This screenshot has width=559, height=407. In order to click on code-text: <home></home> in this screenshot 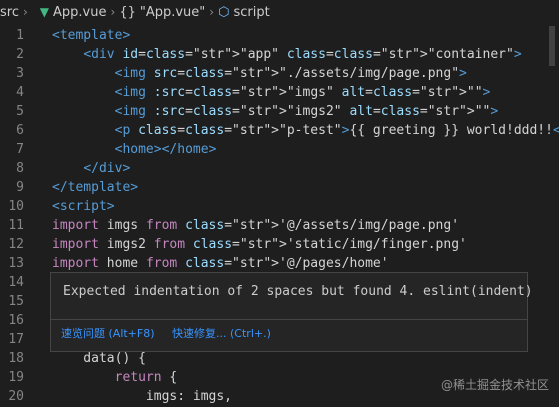, I will do `click(165, 149)`.